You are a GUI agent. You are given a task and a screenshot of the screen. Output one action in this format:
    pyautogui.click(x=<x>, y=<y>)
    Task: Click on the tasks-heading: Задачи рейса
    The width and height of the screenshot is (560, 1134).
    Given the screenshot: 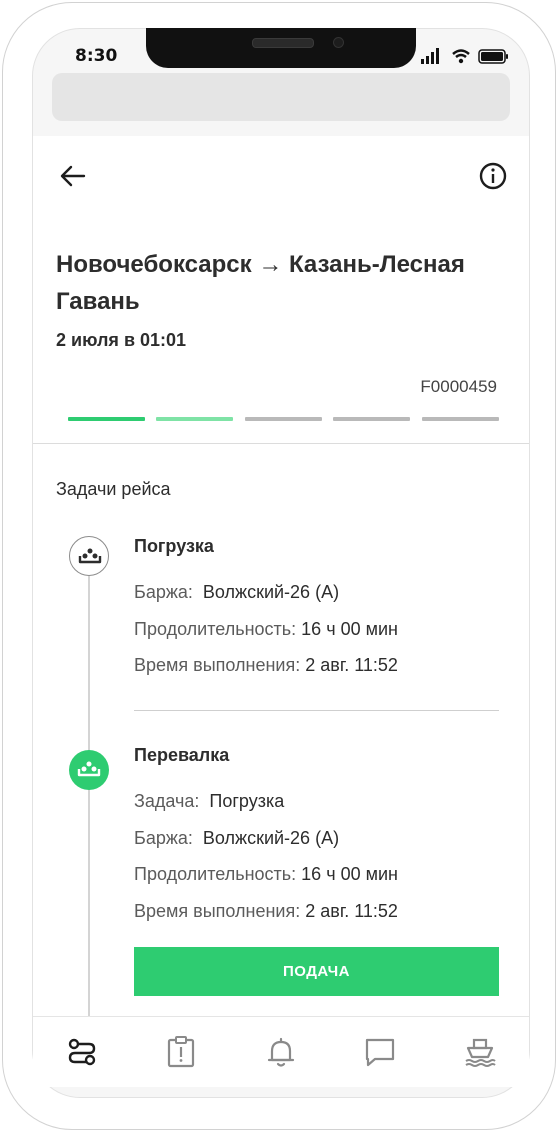 What is the action you would take?
    pyautogui.click(x=113, y=489)
    